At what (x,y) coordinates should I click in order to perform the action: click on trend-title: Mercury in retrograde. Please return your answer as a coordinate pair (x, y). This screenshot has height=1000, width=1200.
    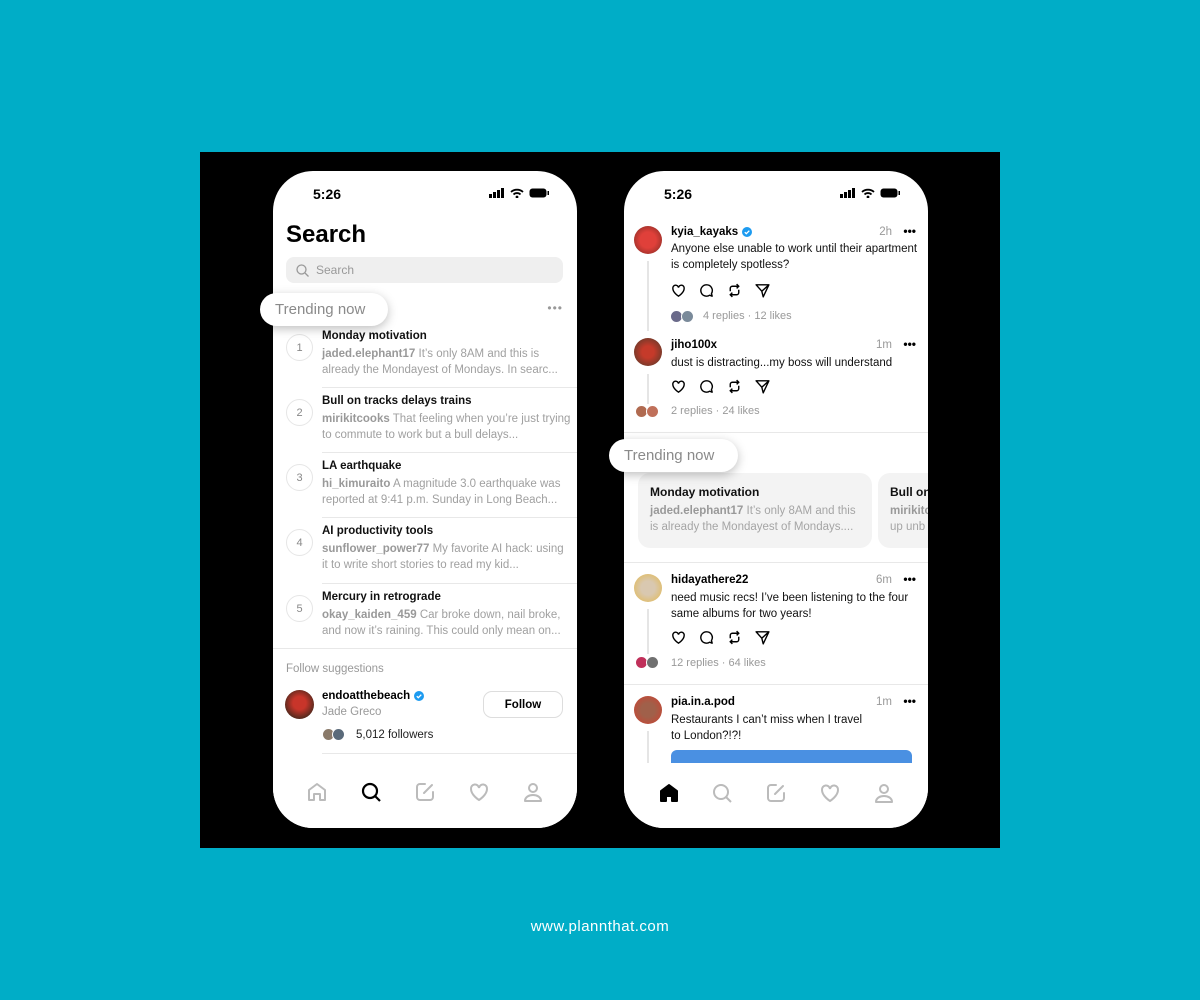
    Looking at the image, I should click on (381, 597).